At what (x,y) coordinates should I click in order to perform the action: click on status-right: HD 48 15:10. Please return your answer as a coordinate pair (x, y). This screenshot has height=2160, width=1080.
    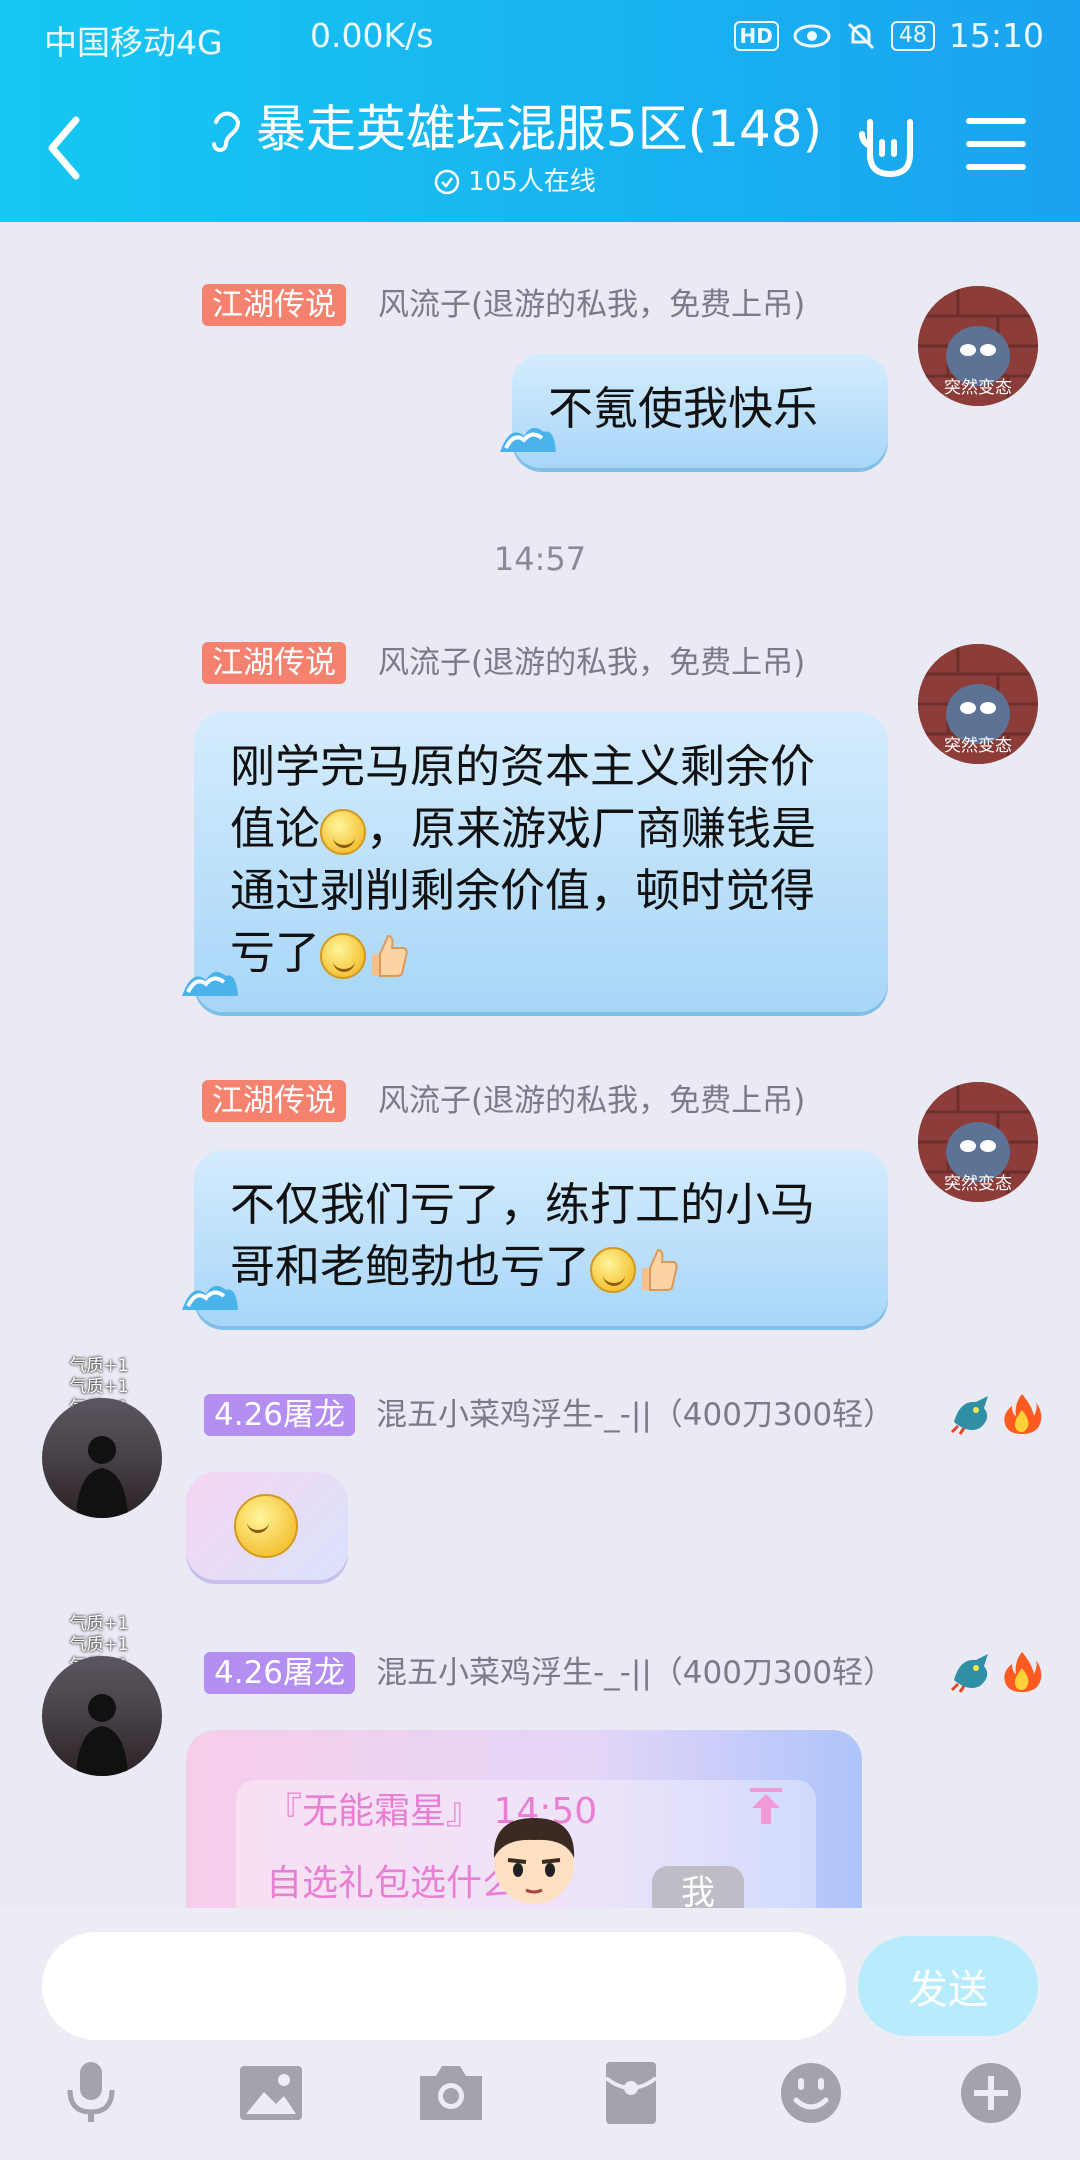
    Looking at the image, I should click on (888, 35).